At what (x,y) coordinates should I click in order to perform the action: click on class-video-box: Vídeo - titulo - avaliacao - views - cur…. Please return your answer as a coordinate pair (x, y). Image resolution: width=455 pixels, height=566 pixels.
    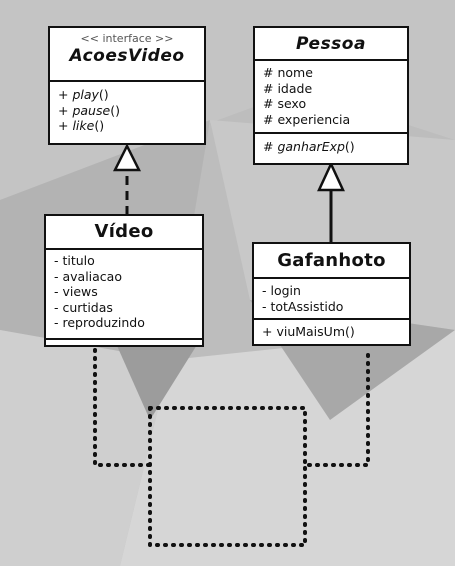
    Looking at the image, I should click on (124, 280).